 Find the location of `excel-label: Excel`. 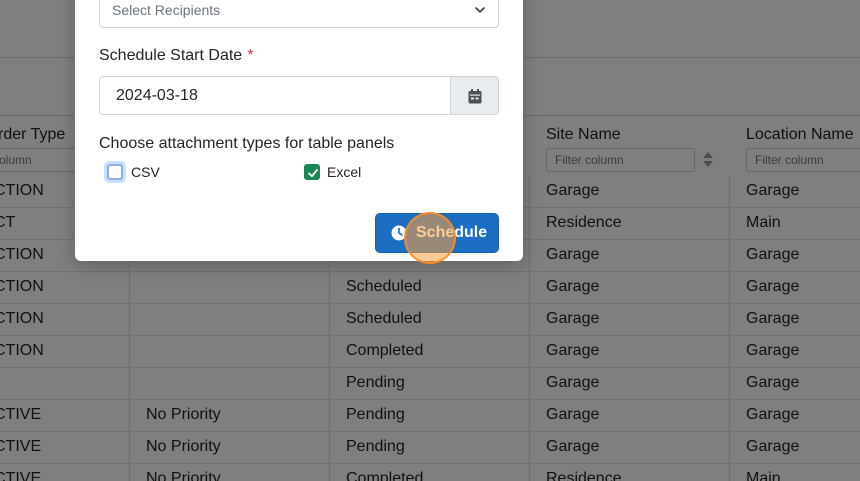

excel-label: Excel is located at coordinates (344, 172).